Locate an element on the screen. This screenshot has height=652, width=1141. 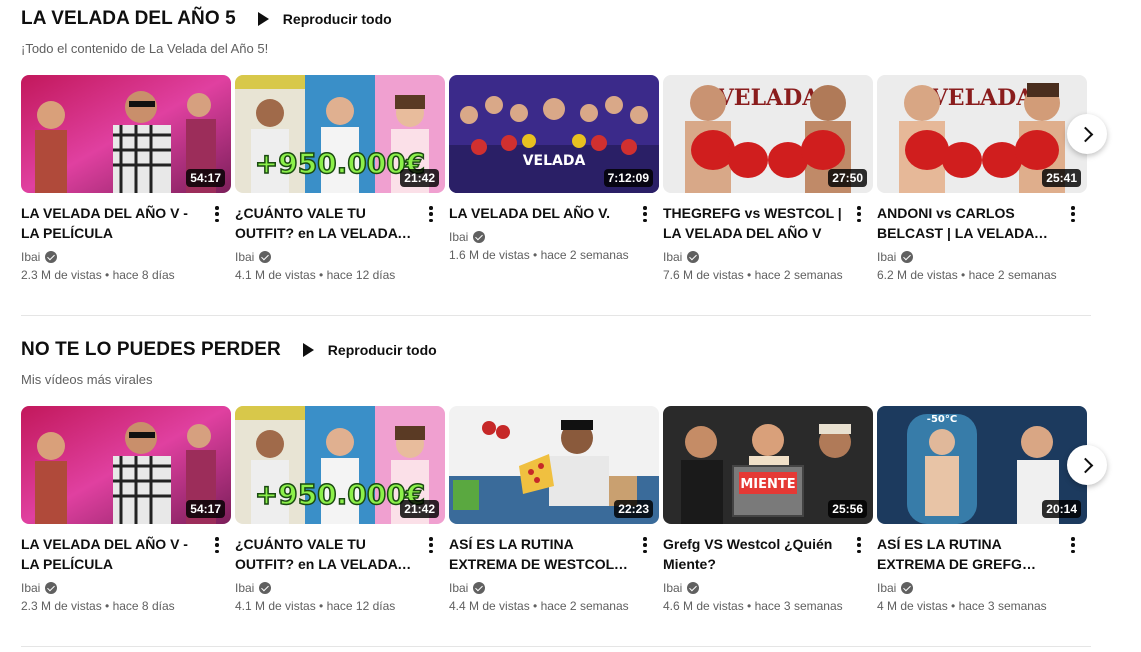
shelf-subtitle: Mis vídeos más virales is located at coordinates (87, 379).